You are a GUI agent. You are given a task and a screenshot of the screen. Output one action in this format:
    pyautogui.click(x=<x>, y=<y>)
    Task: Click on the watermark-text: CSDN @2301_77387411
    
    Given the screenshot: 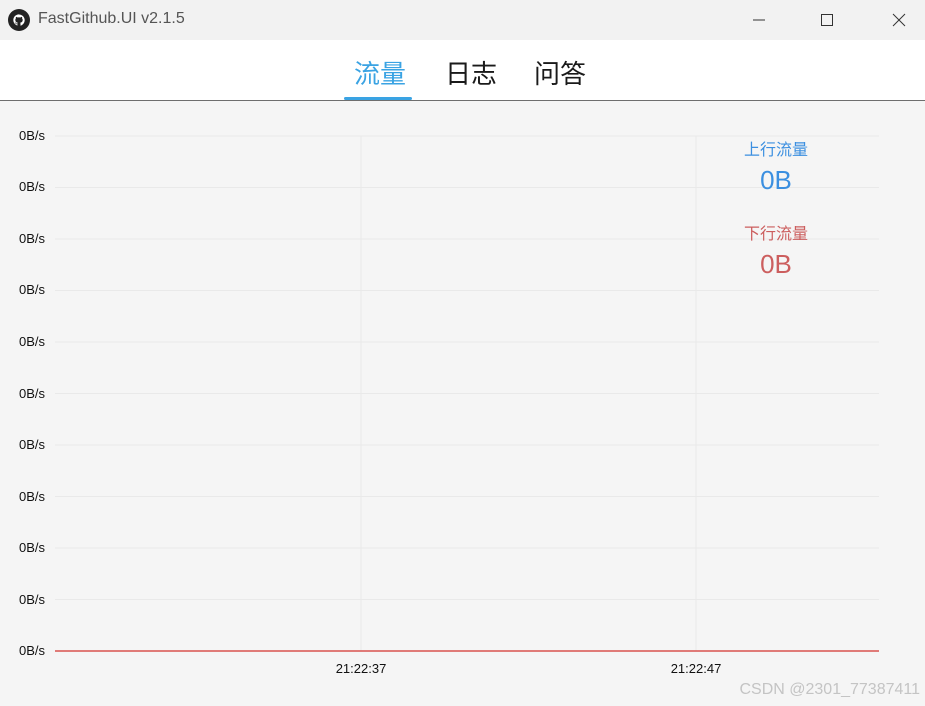 What is the action you would take?
    pyautogui.click(x=829, y=689)
    